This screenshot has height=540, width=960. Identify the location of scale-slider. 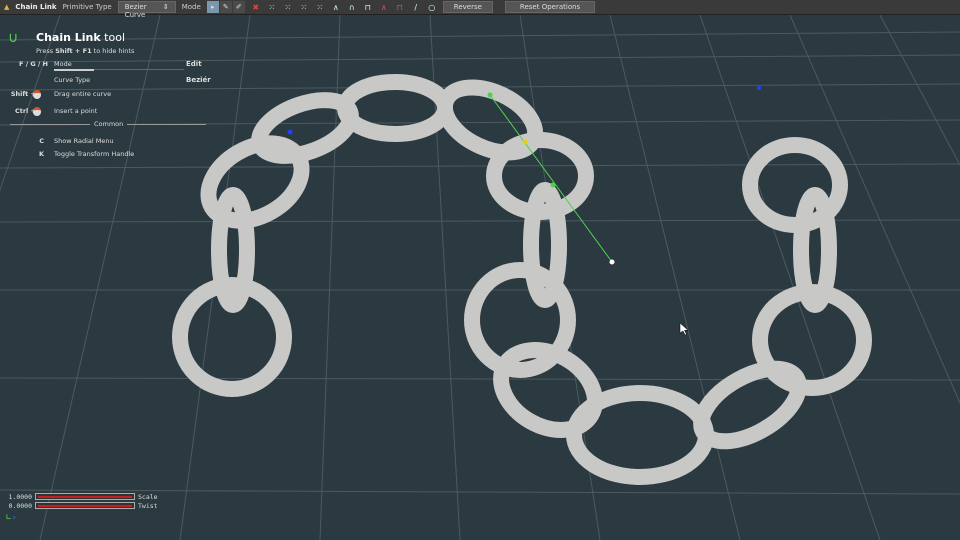
(85, 496).